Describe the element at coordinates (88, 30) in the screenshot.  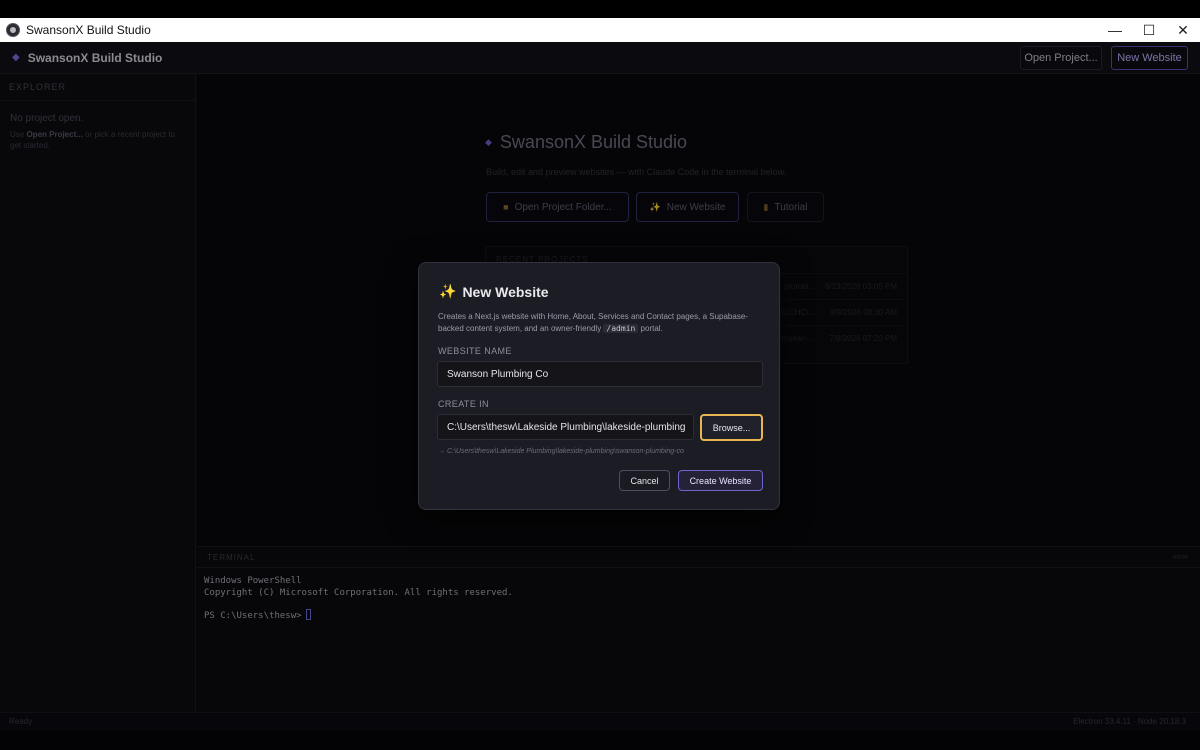
I see `window-title: SwansonX Build Studio` at that location.